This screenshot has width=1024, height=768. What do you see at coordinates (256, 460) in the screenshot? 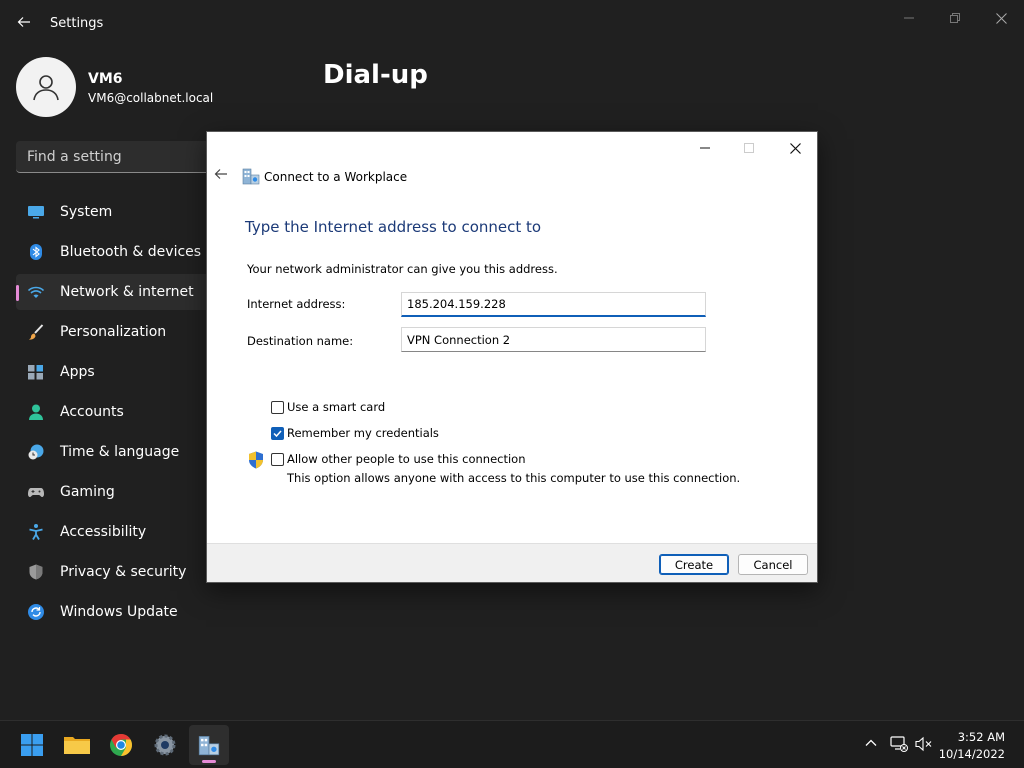
I see `uac-shield-icon` at bounding box center [256, 460].